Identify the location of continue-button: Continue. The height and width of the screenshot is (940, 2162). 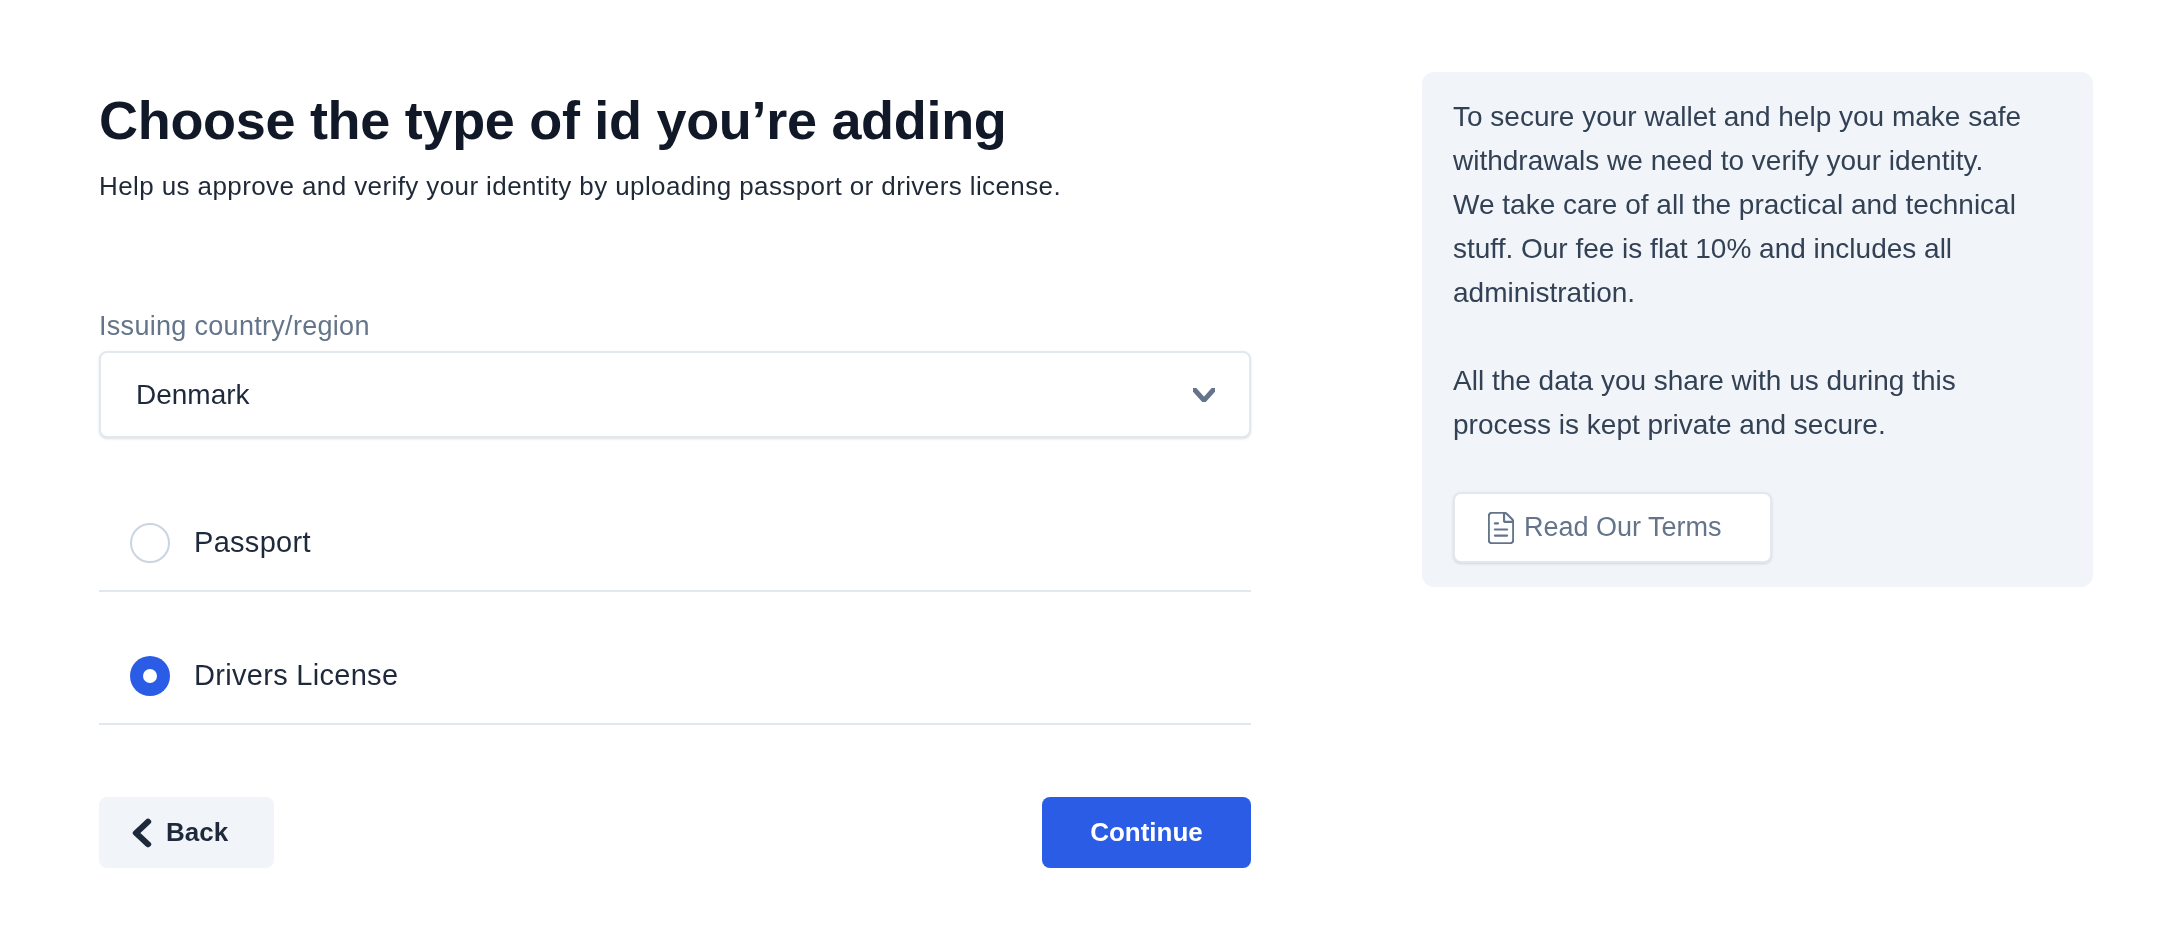
(1146, 832).